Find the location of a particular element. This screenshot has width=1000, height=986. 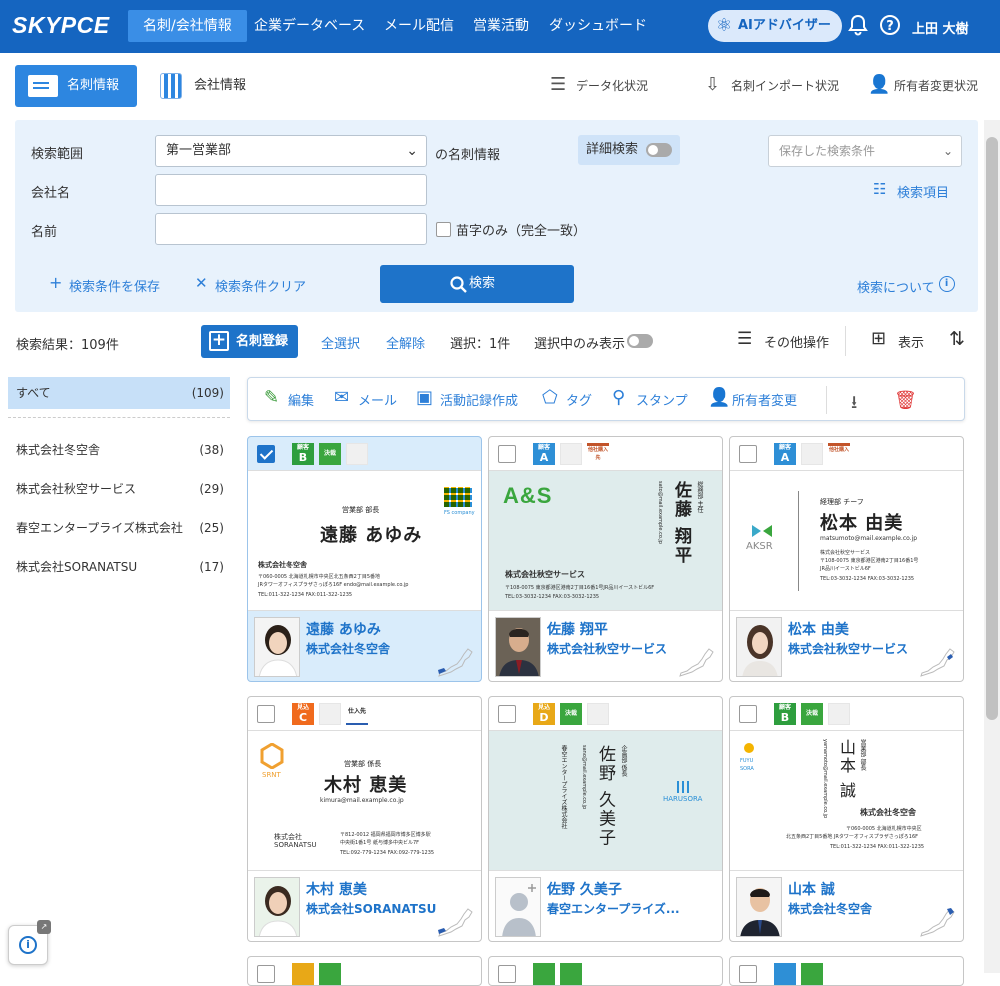

card-email: sano@mail.example.co.jp is located at coordinates (584, 777).